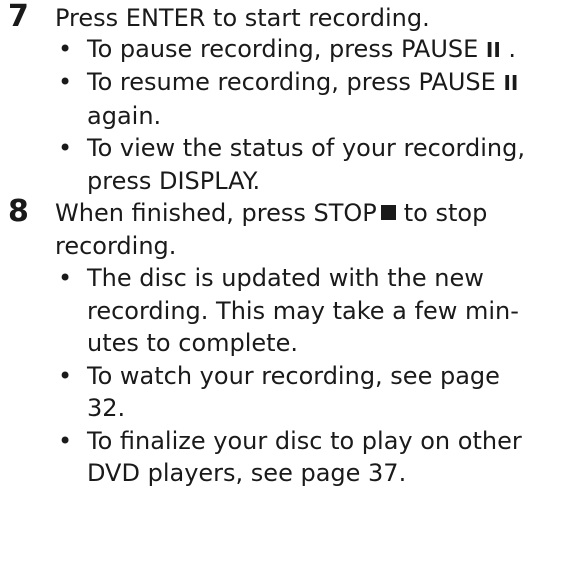 The height and width of the screenshot is (578, 562). Describe the element at coordinates (303, 310) in the screenshot. I see `bullet-text-line2: recording. This may take a few min-` at that location.